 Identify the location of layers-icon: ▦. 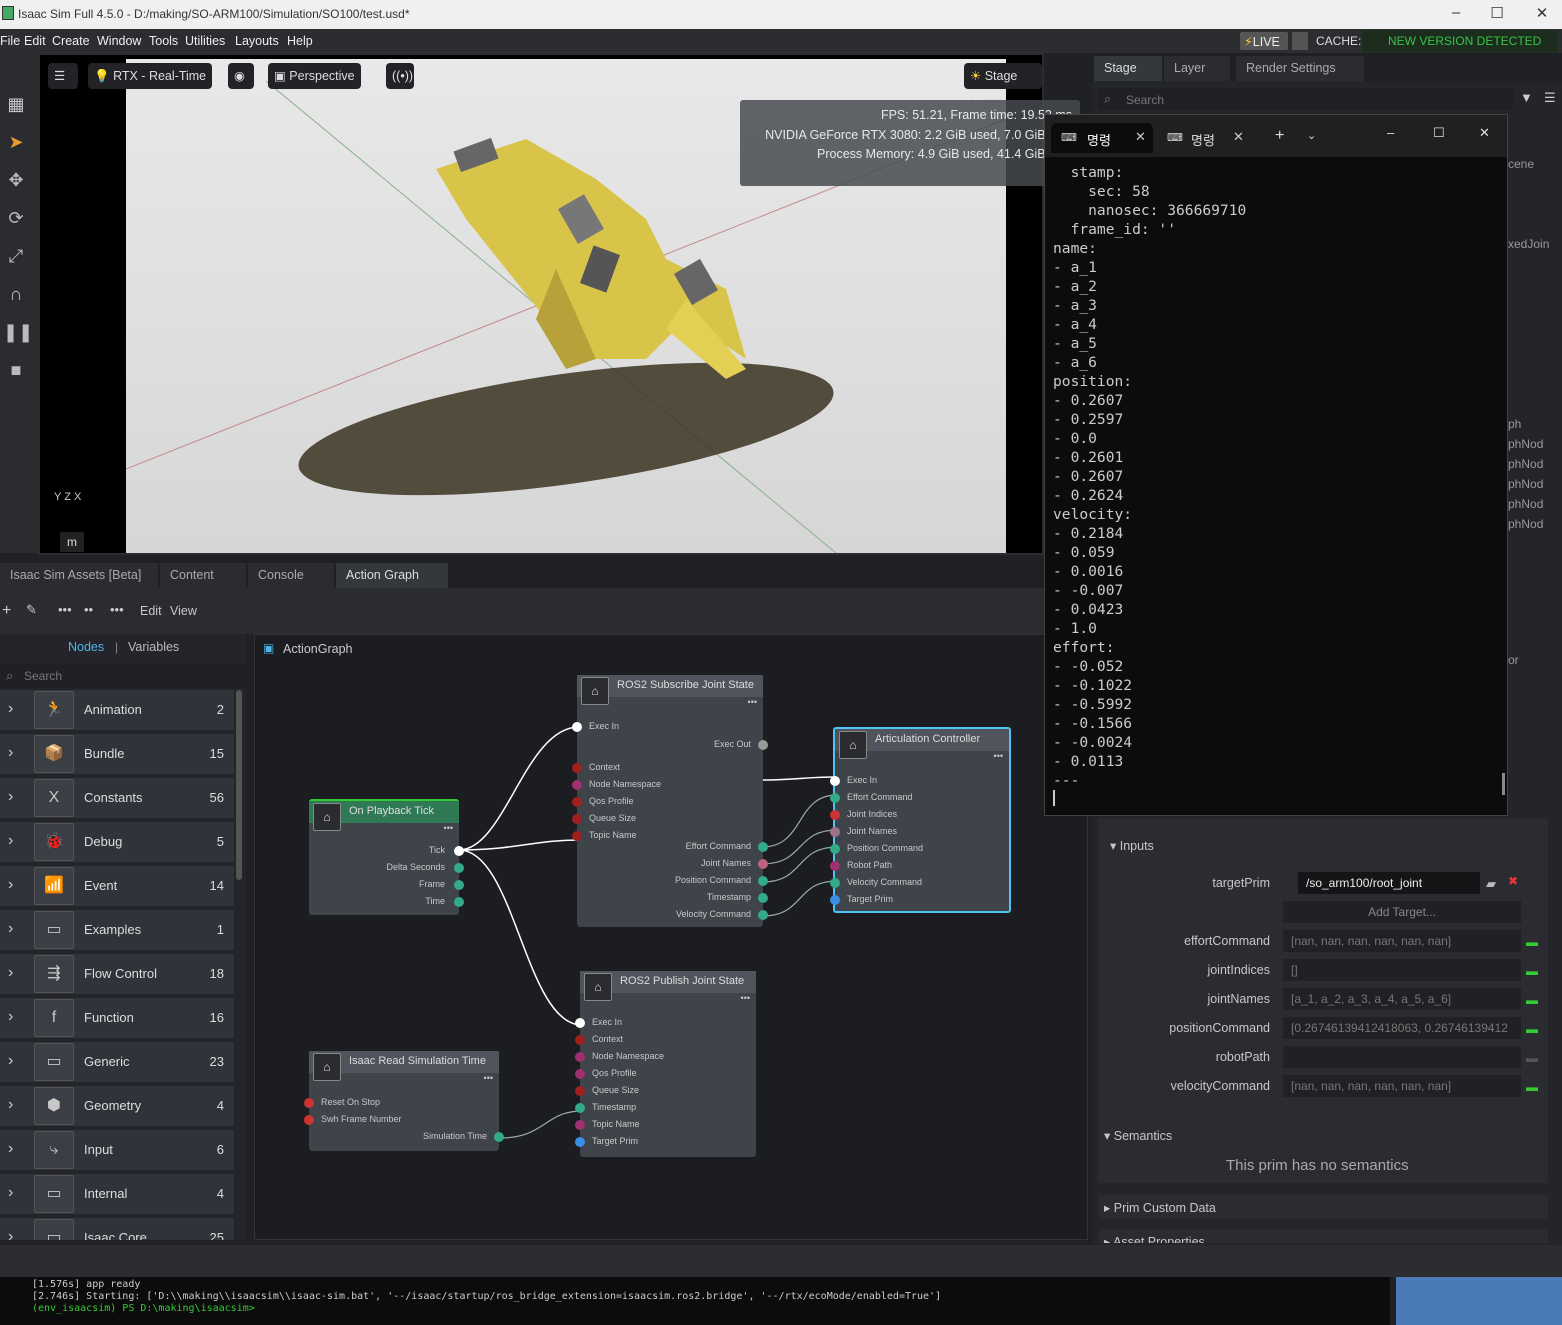
(16, 104).